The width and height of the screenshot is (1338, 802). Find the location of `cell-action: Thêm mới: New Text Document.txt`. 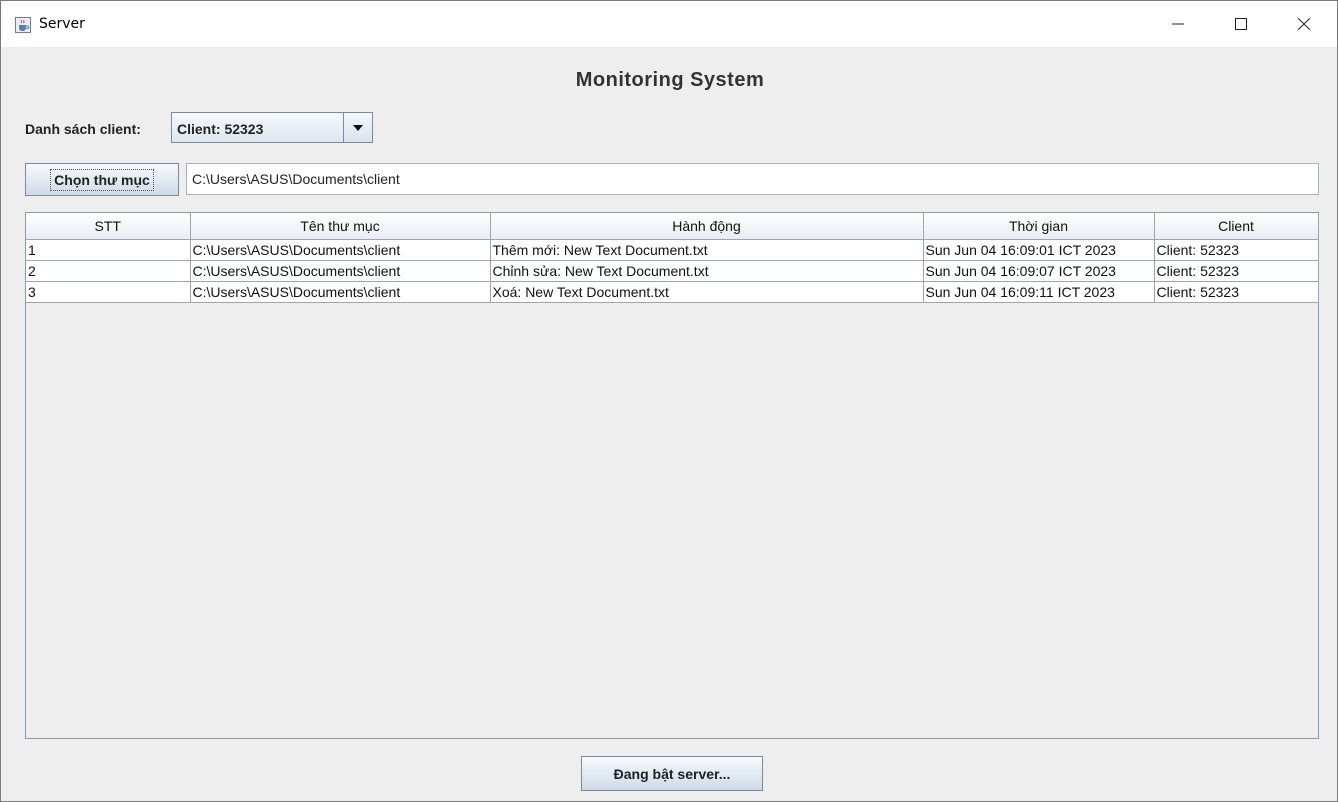

cell-action: Thêm mới: New Text Document.txt is located at coordinates (707, 250).